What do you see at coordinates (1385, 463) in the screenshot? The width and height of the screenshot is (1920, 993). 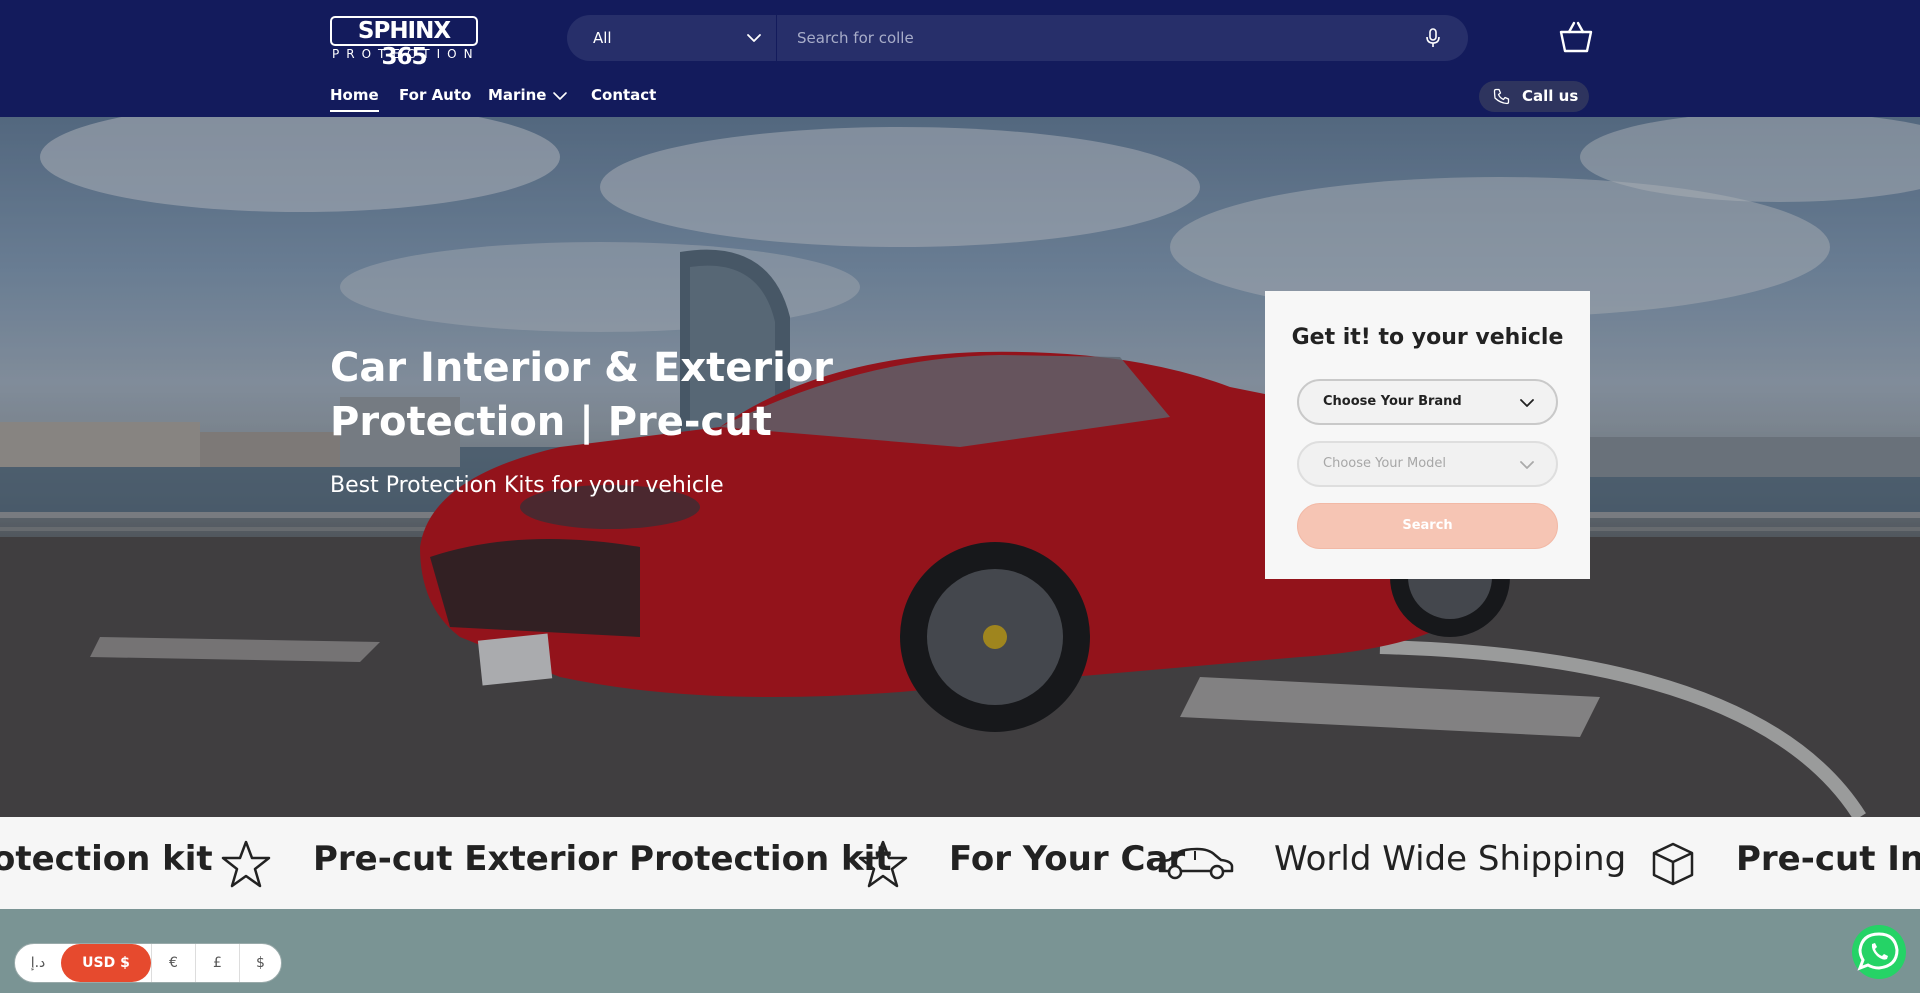 I see `model-select-label: Choose Your Model` at bounding box center [1385, 463].